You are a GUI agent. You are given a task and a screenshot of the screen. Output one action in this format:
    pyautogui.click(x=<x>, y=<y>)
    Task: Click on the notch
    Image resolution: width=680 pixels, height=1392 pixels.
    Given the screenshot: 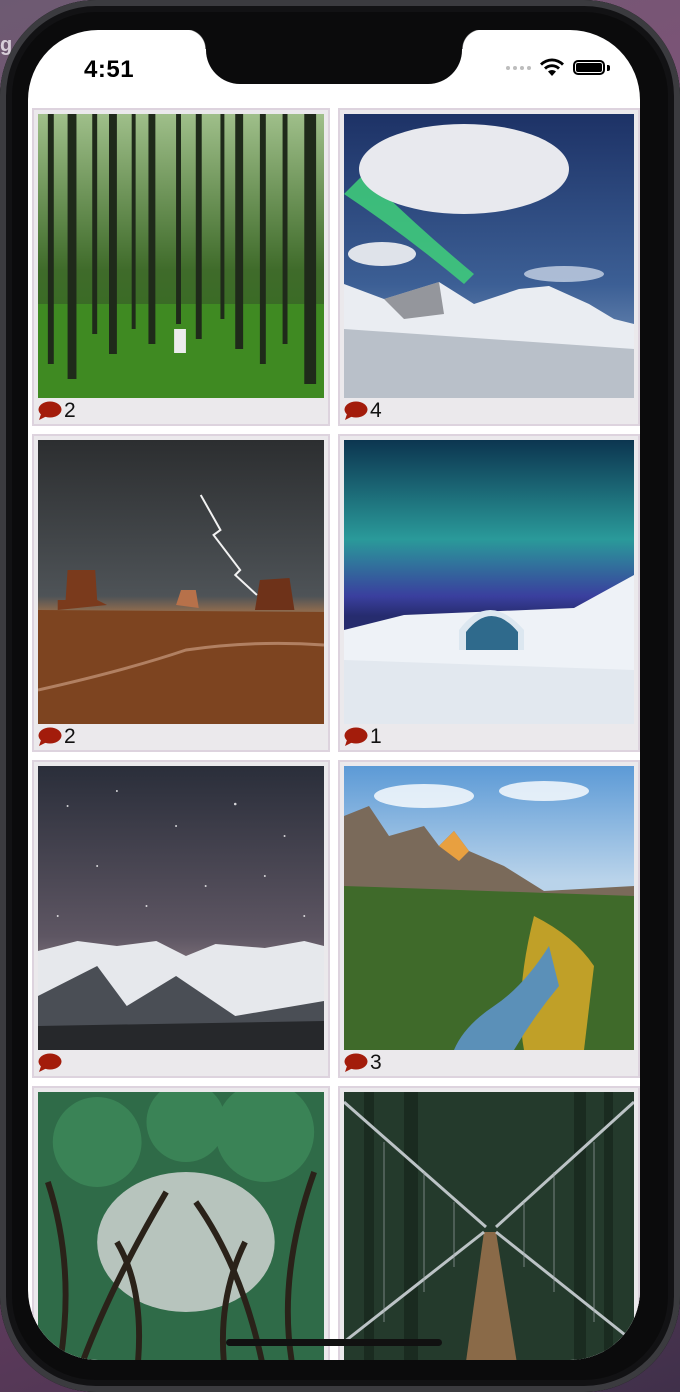 What is the action you would take?
    pyautogui.click(x=334, y=57)
    